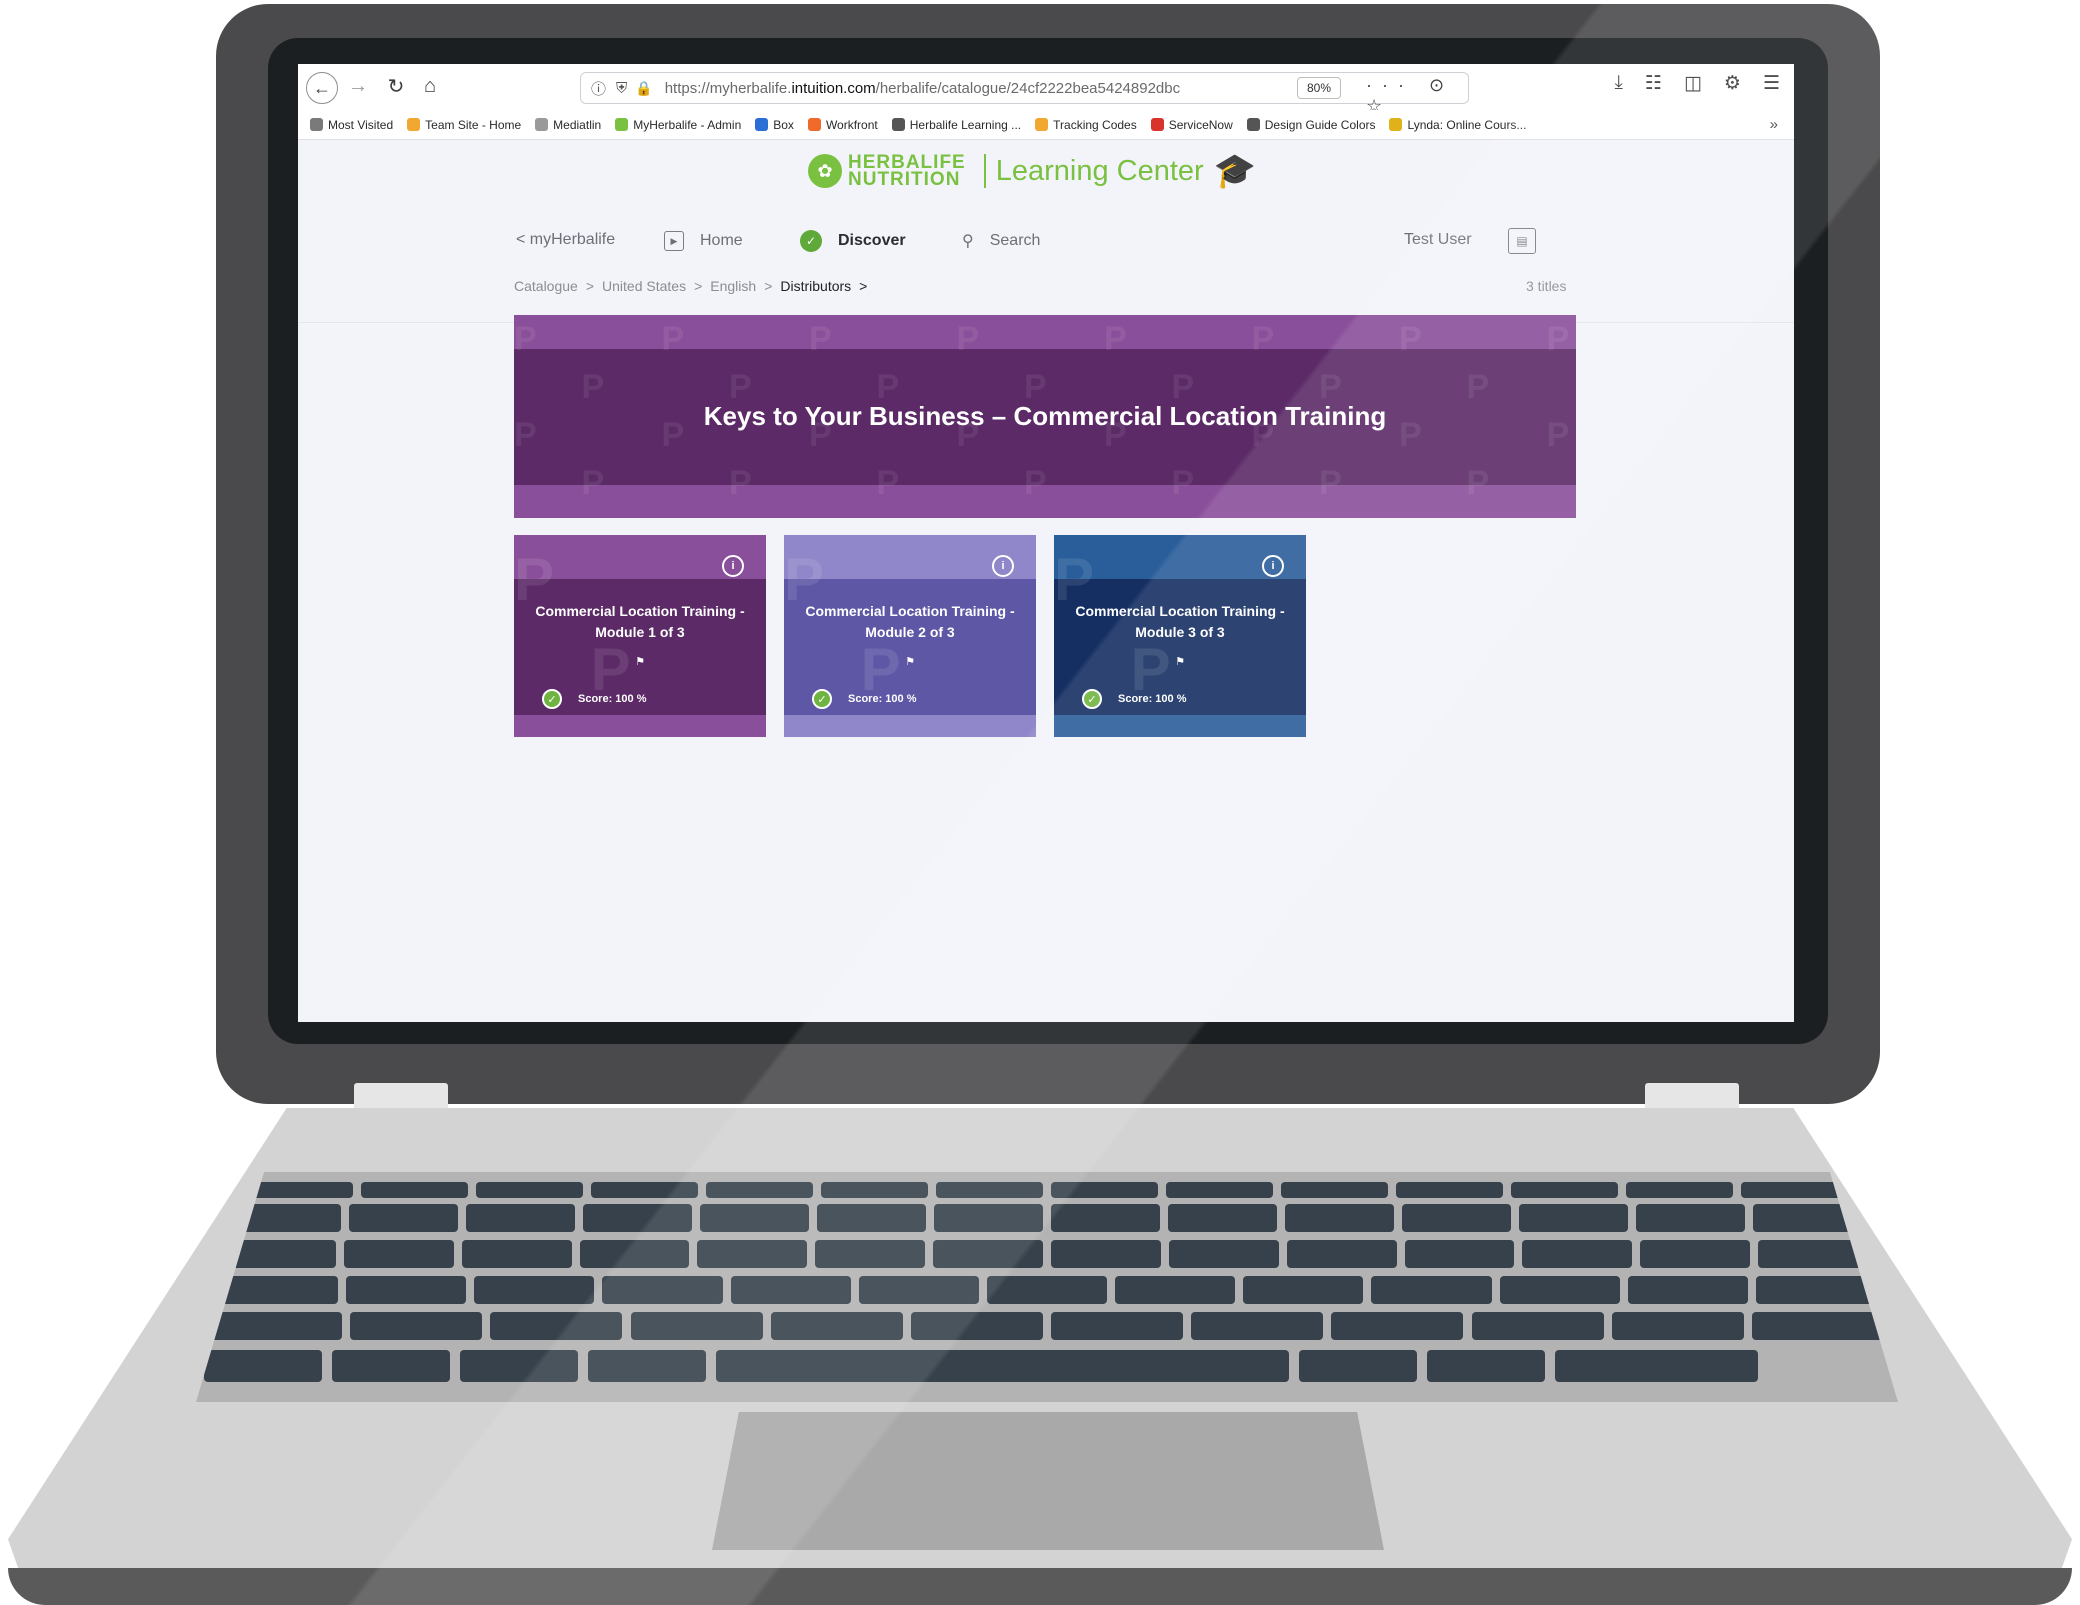  Describe the element at coordinates (1310, 125) in the screenshot. I see `bookmark-item: Design Guide Colors` at that location.